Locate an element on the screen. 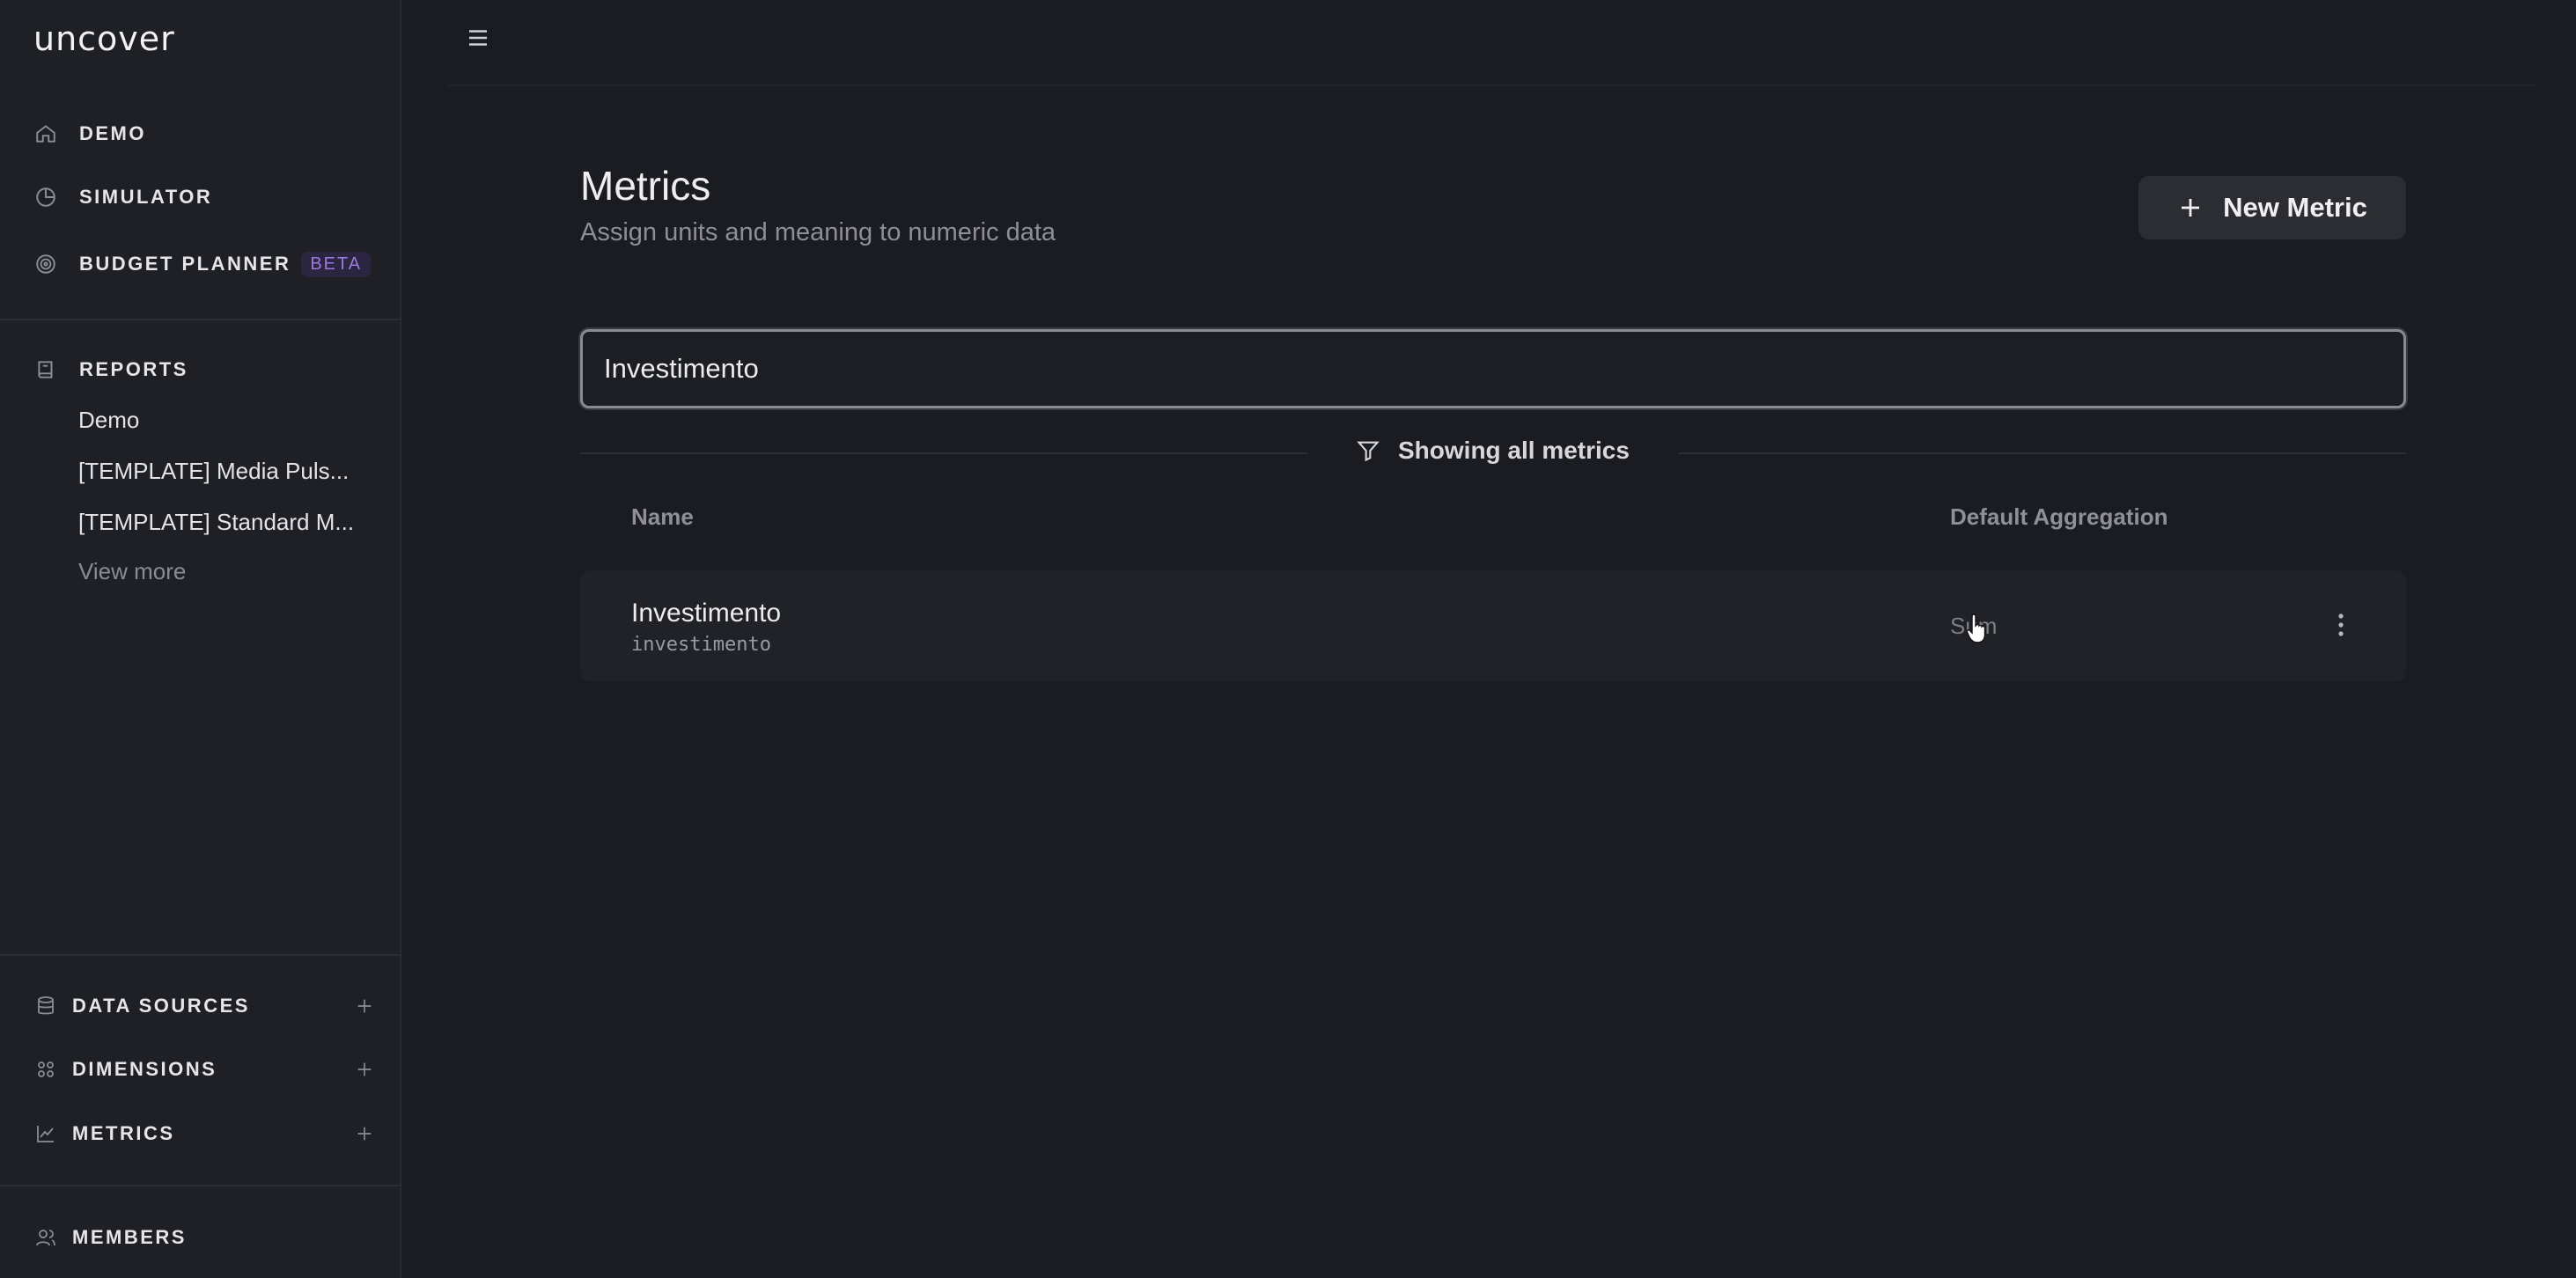 This screenshot has height=1278, width=2576. nav-item-simulator: SIMULATOR is located at coordinates (123, 197).